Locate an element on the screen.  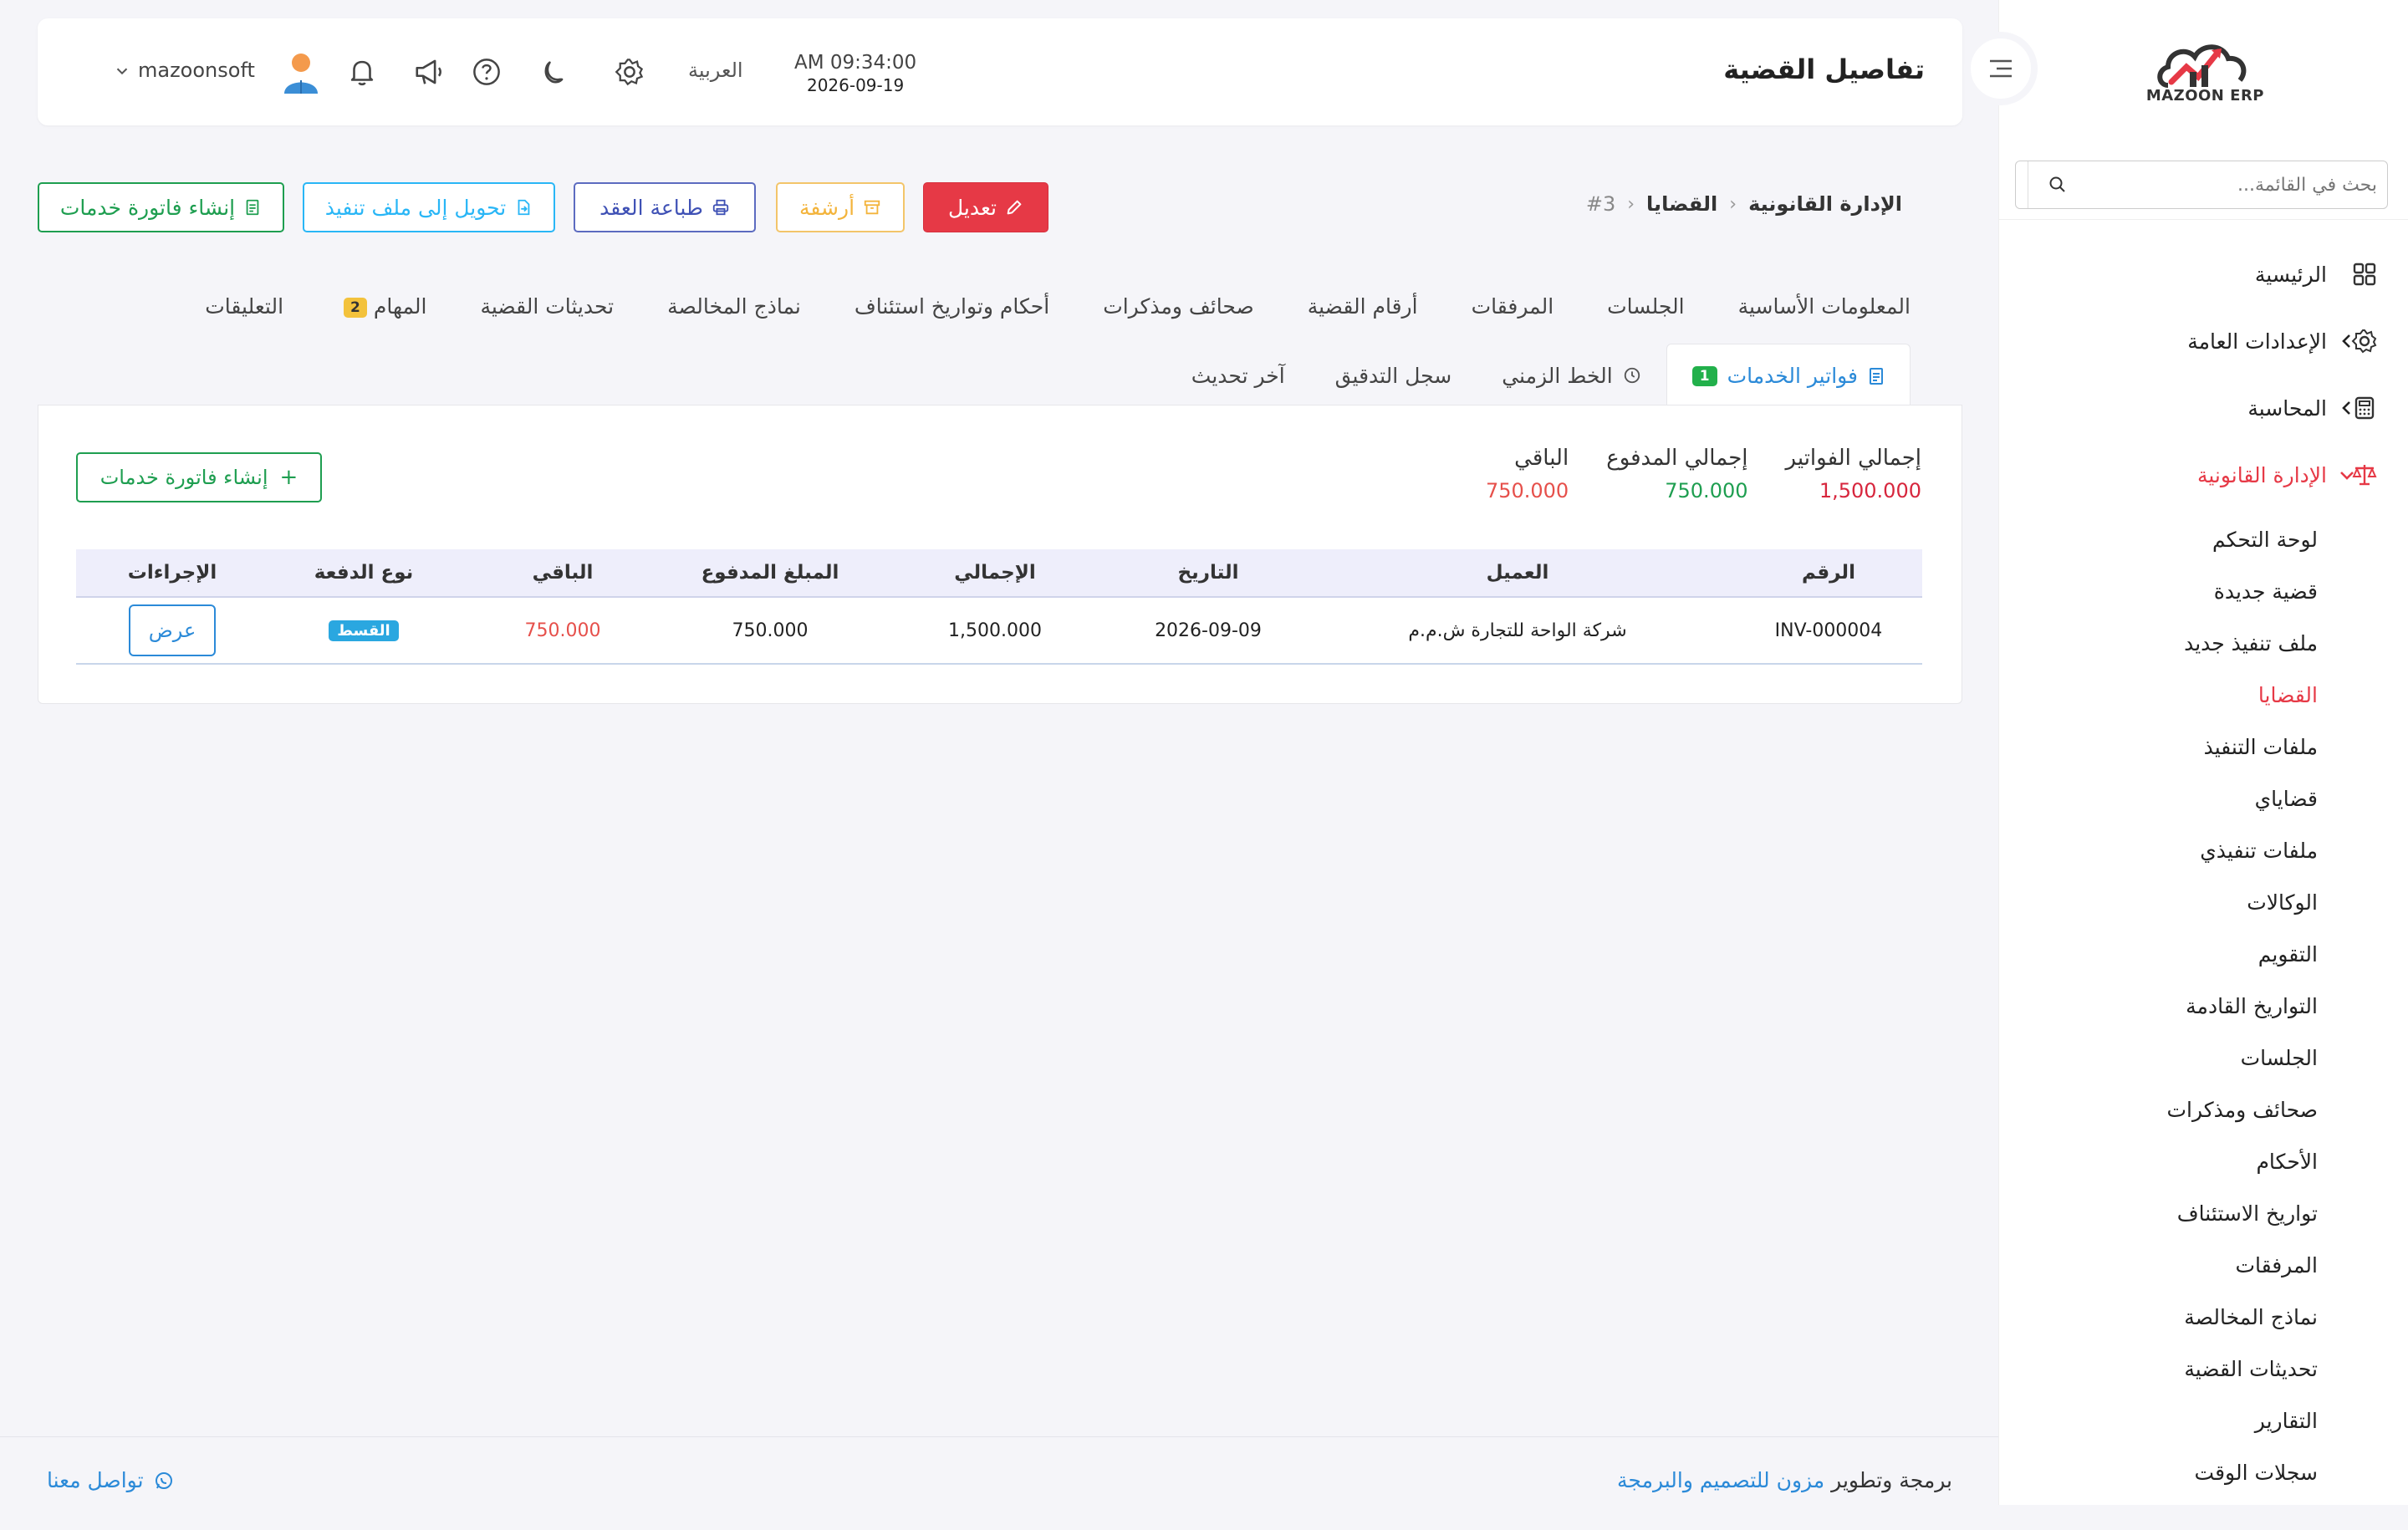
sidebar-item-accounting: المحاسبة is located at coordinates (2203, 408).